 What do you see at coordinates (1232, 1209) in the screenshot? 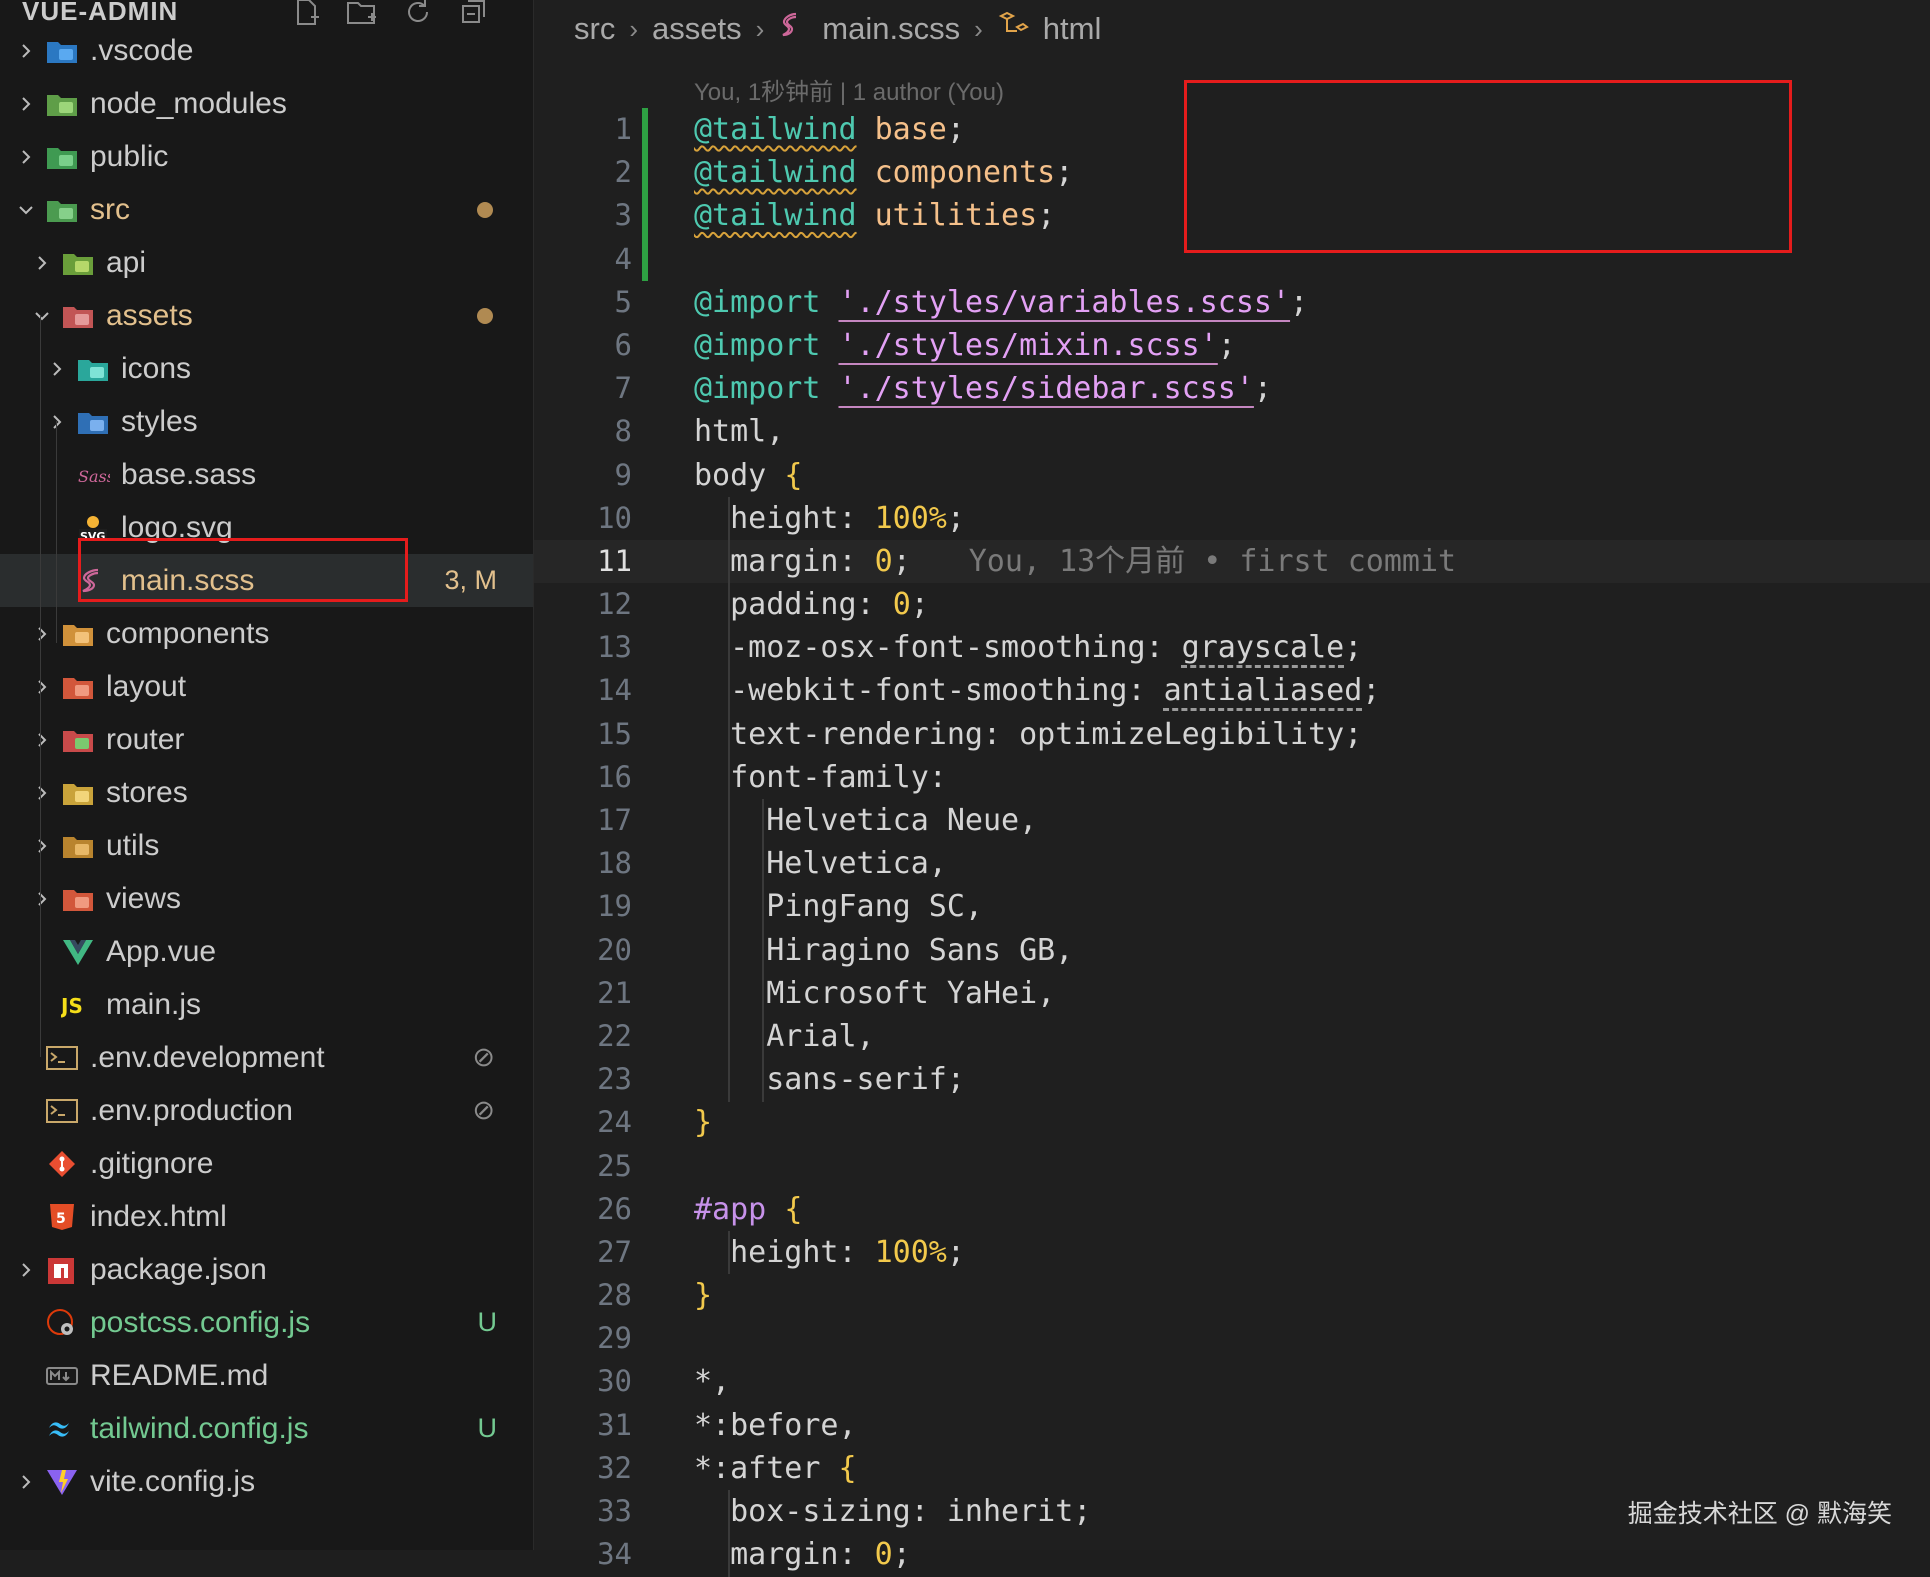
I see `code-line: 26 #app {` at bounding box center [1232, 1209].